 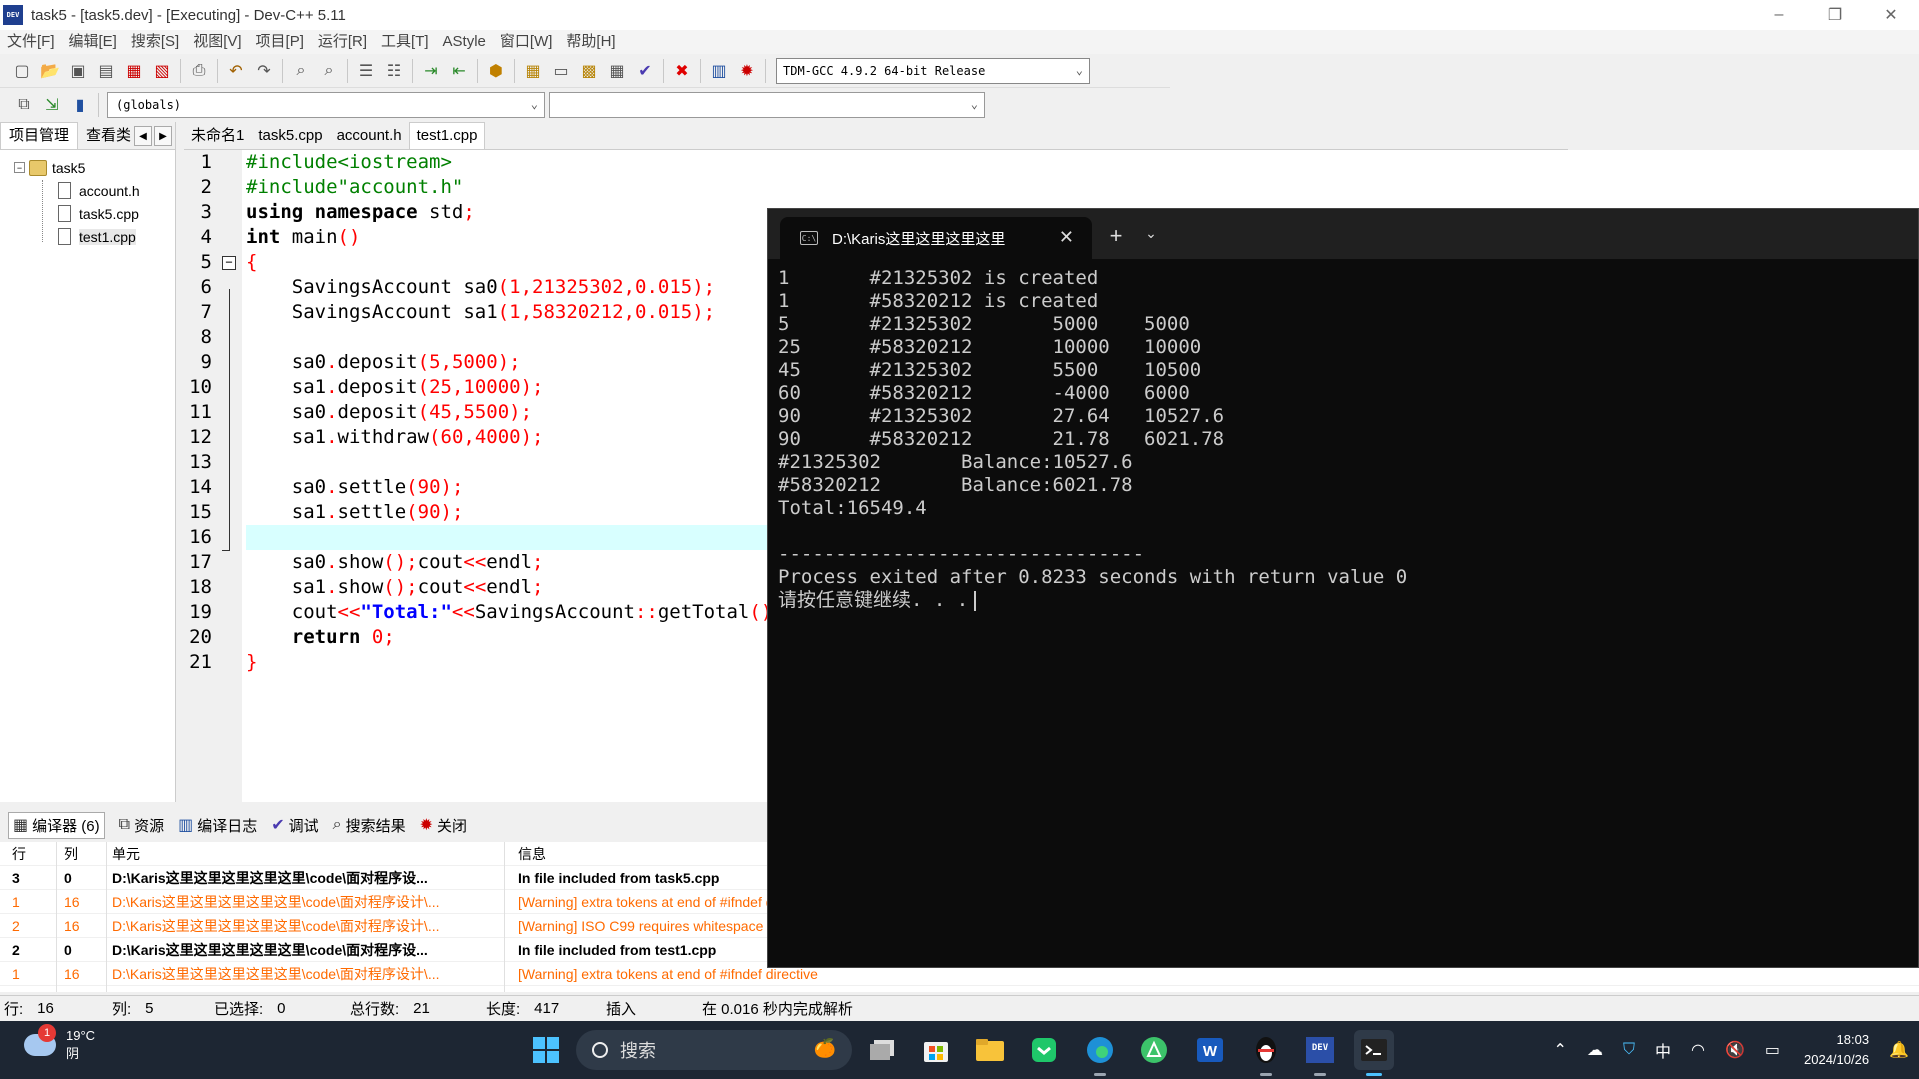 I want to click on wechat-work-icon, so click(x=1044, y=1050).